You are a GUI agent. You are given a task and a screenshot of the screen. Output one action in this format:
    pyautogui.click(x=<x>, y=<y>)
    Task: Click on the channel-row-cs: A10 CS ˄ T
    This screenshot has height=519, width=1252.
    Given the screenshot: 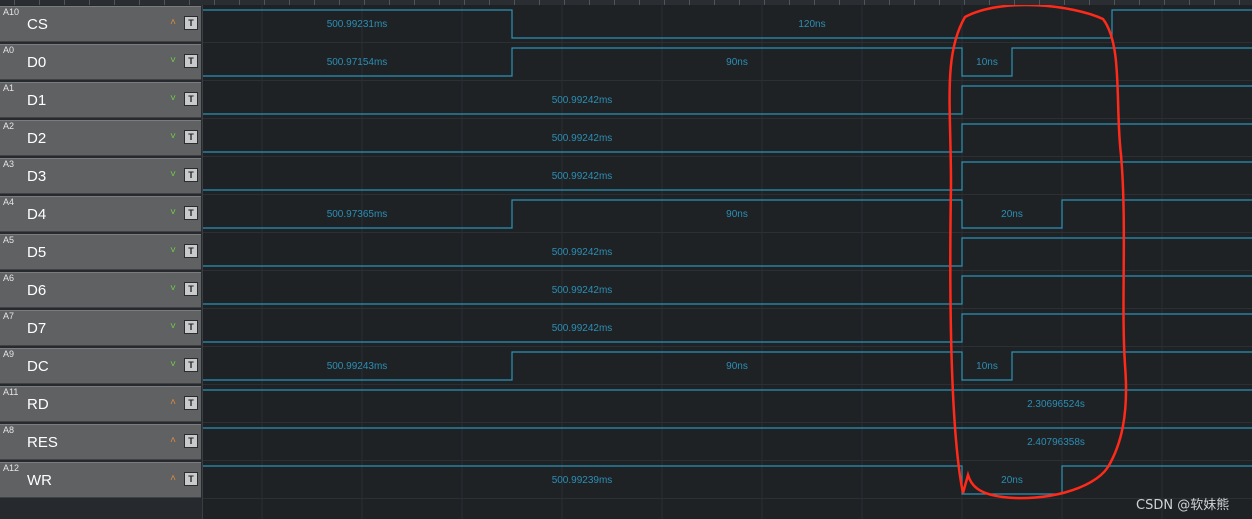 What is the action you would take?
    pyautogui.click(x=100, y=24)
    